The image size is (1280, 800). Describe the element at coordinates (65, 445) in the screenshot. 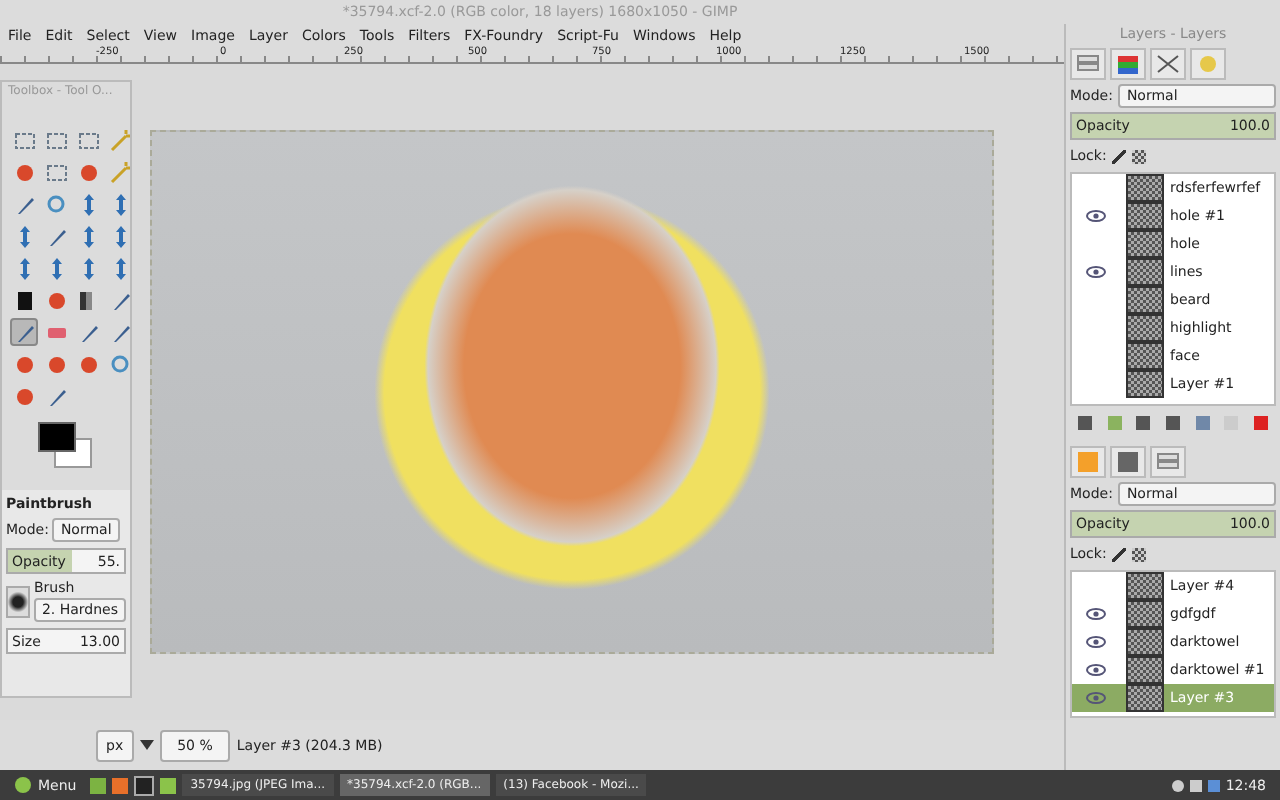

I see `color-swatches-icon` at that location.